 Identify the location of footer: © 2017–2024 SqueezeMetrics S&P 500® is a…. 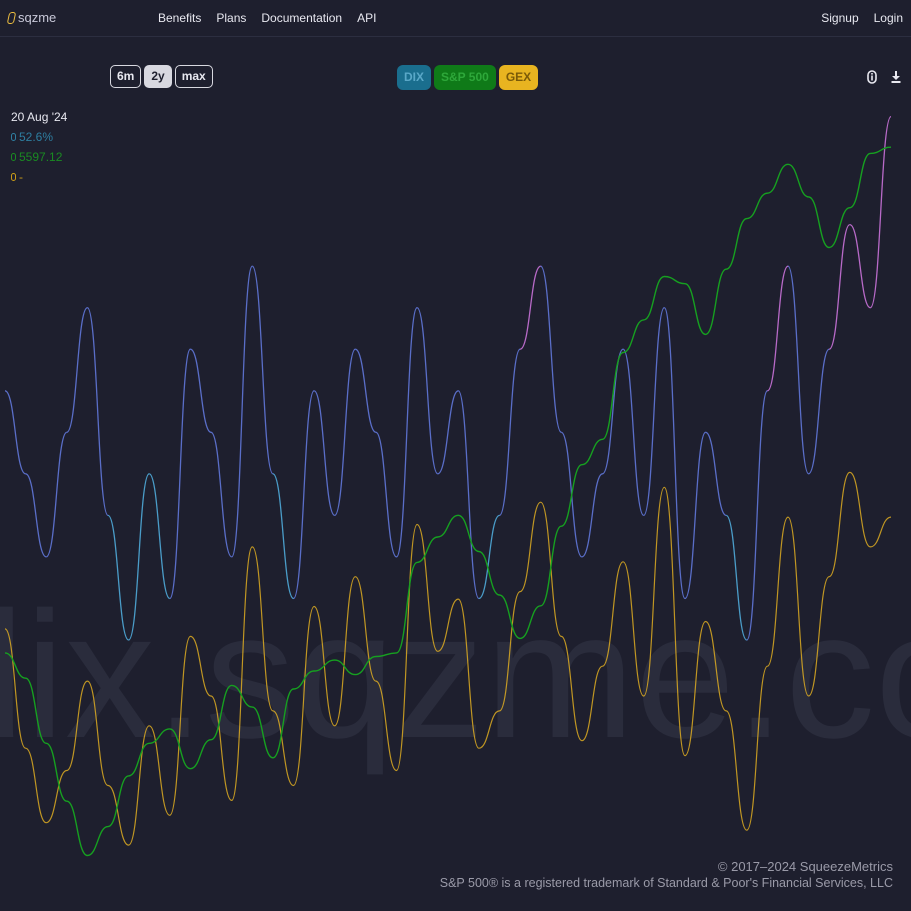
(666, 875).